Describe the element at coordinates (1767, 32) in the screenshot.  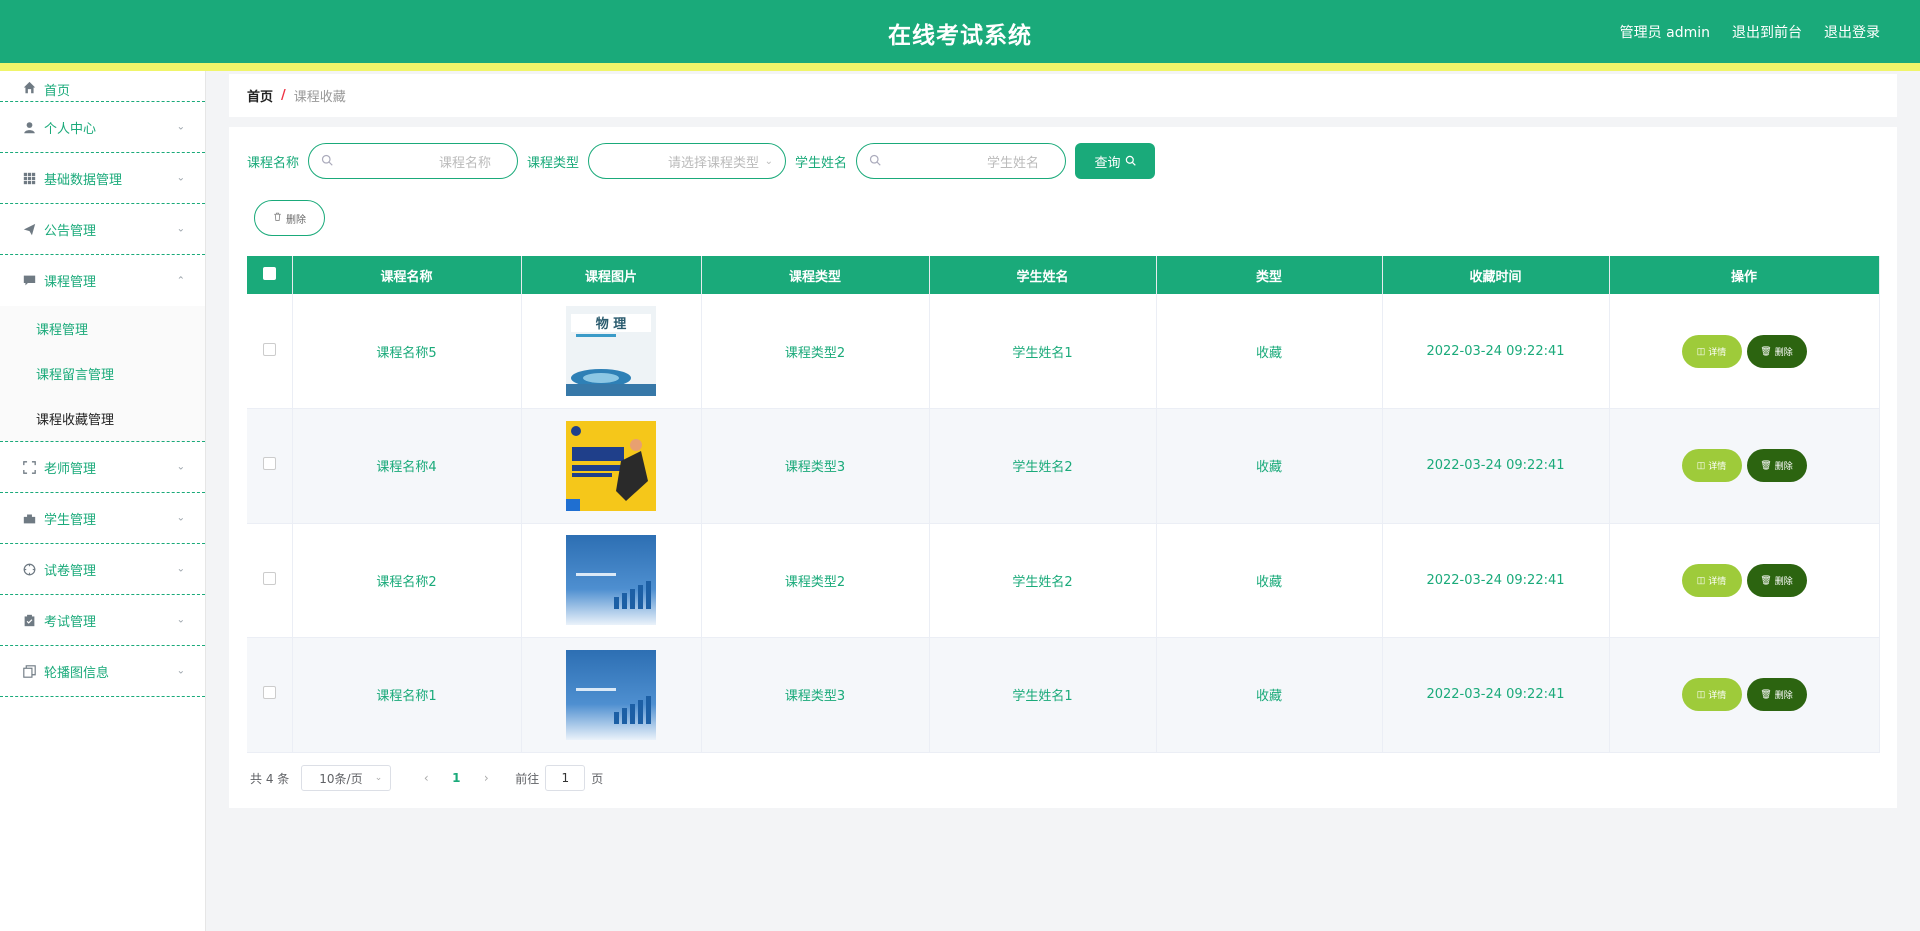
I see `exit-to-front-link: 退出到前台` at that location.